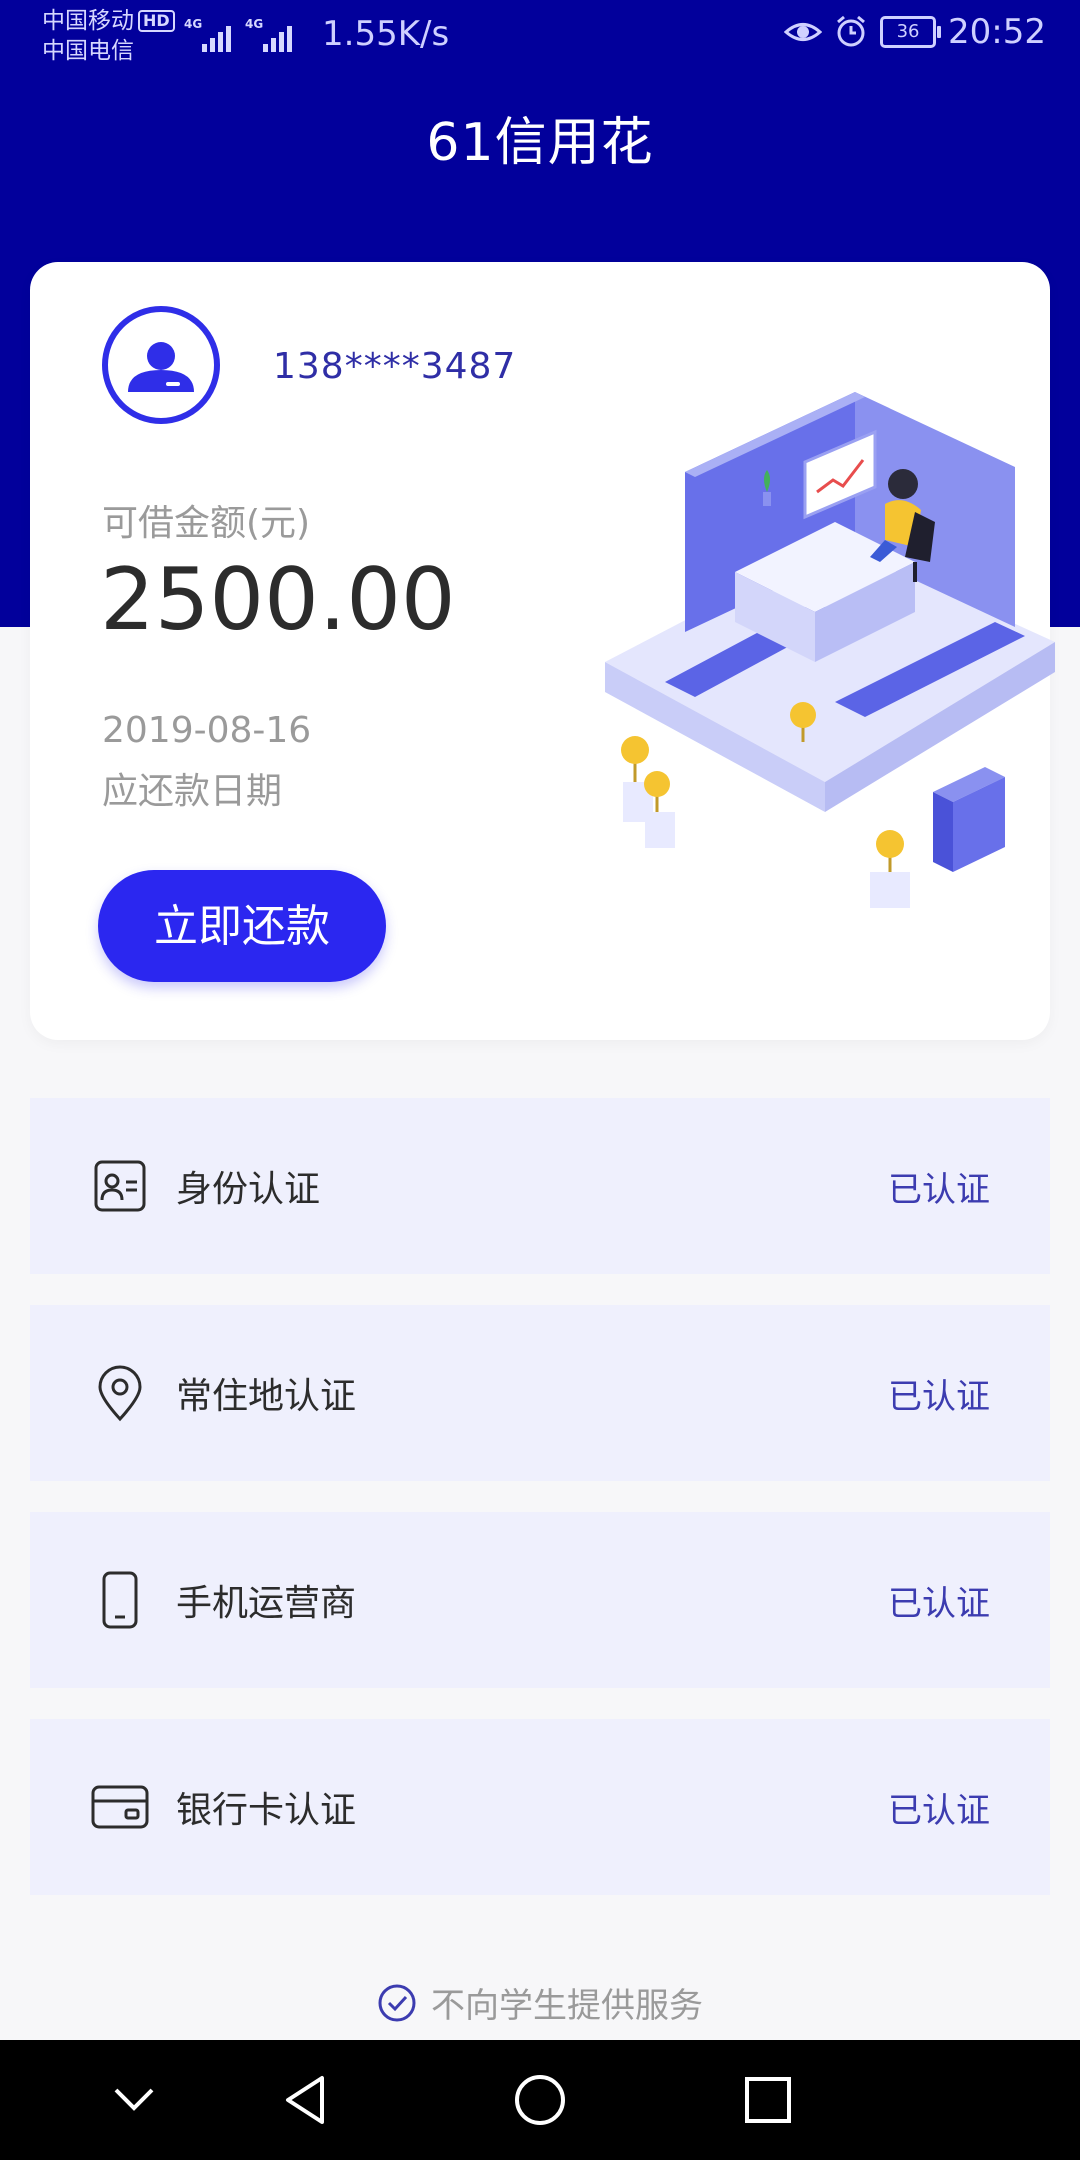 Image resolution: width=1080 pixels, height=2160 pixels. I want to click on clock-time: 20:52, so click(997, 32).